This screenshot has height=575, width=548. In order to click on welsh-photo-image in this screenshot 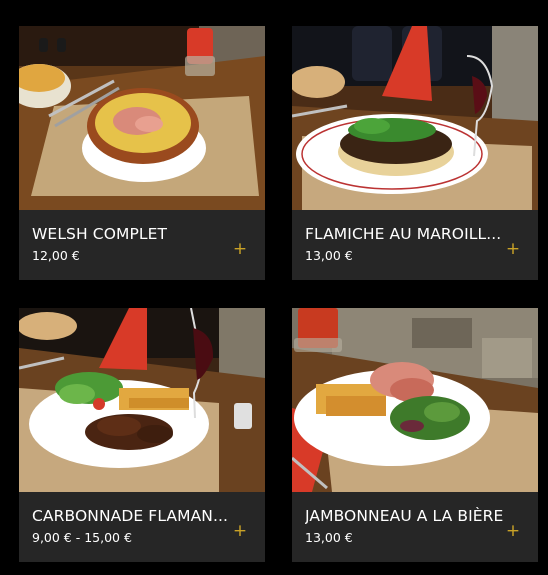, I will do `click(142, 118)`.